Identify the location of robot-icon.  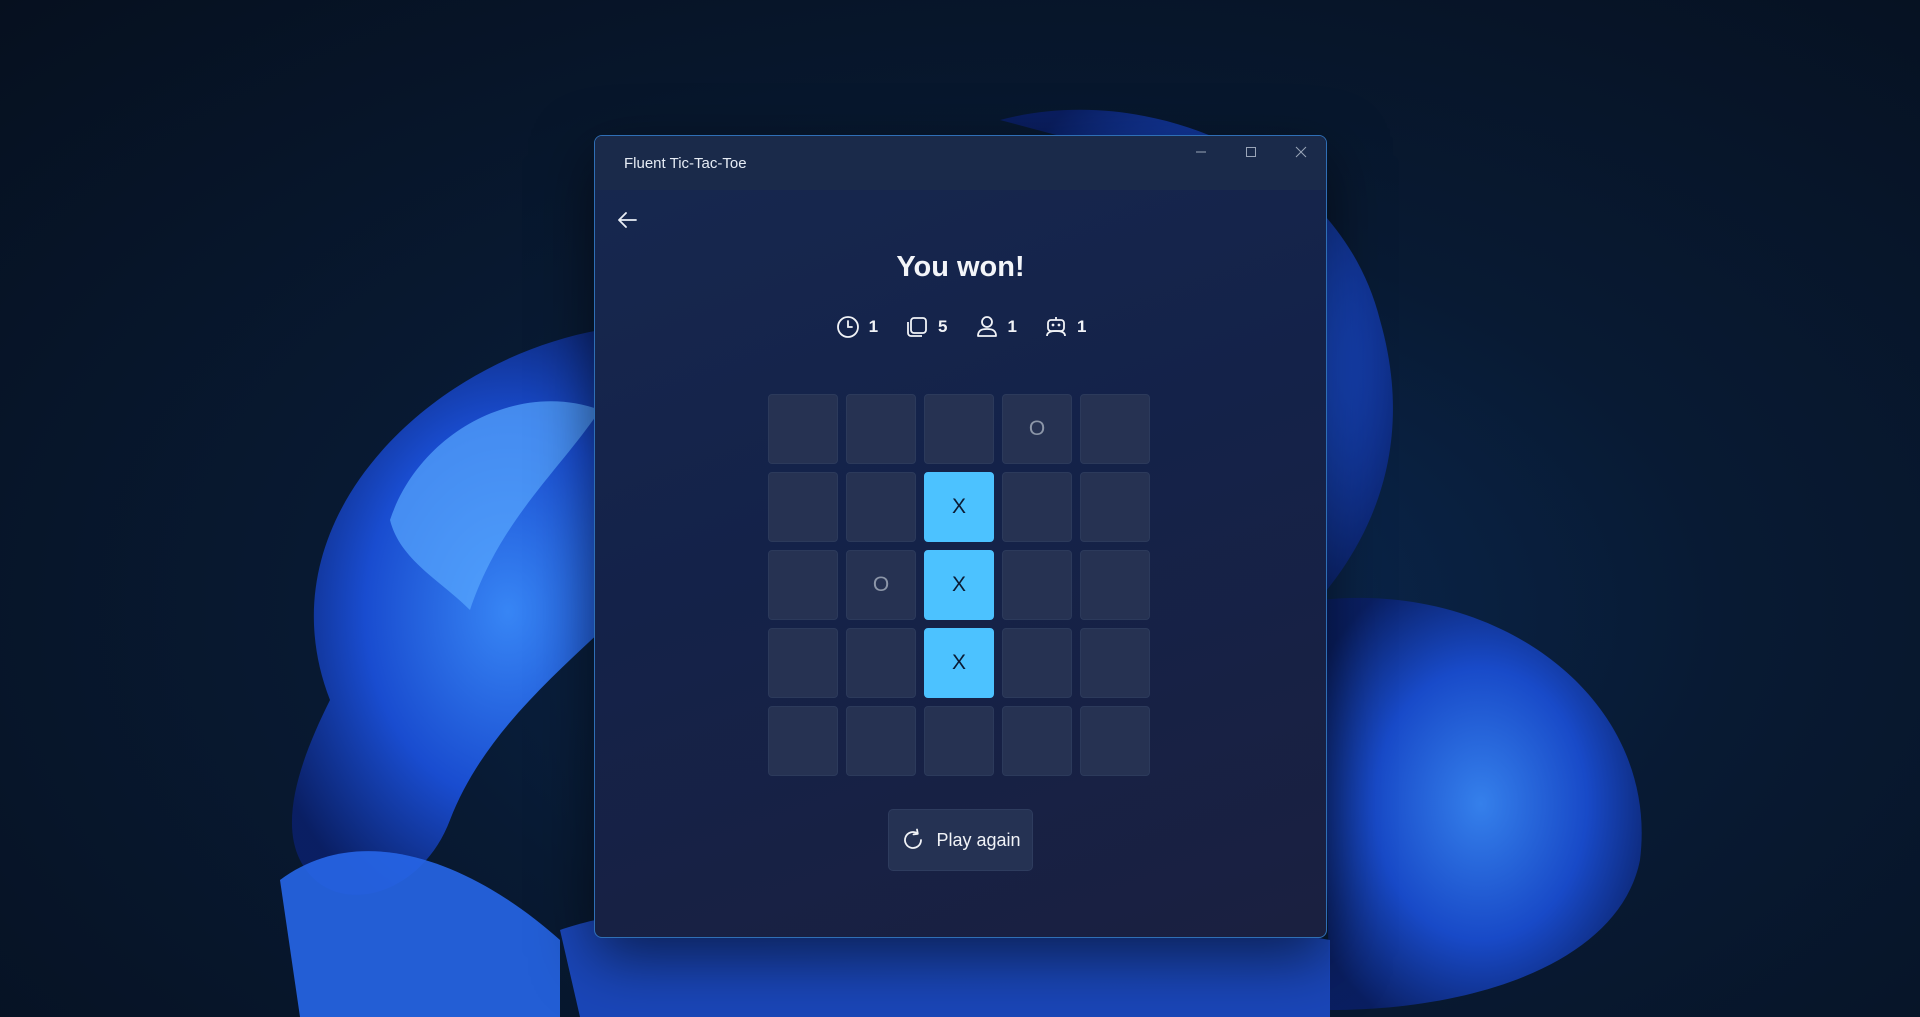
(1056, 327).